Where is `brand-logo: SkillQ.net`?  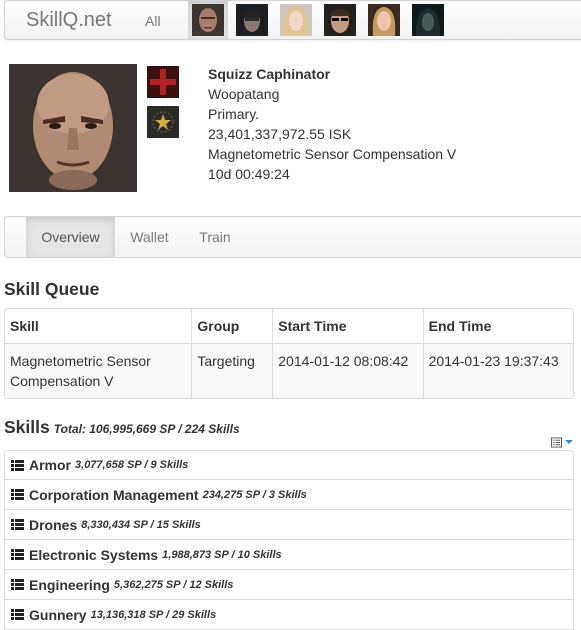 brand-logo: SkillQ.net is located at coordinates (69, 20).